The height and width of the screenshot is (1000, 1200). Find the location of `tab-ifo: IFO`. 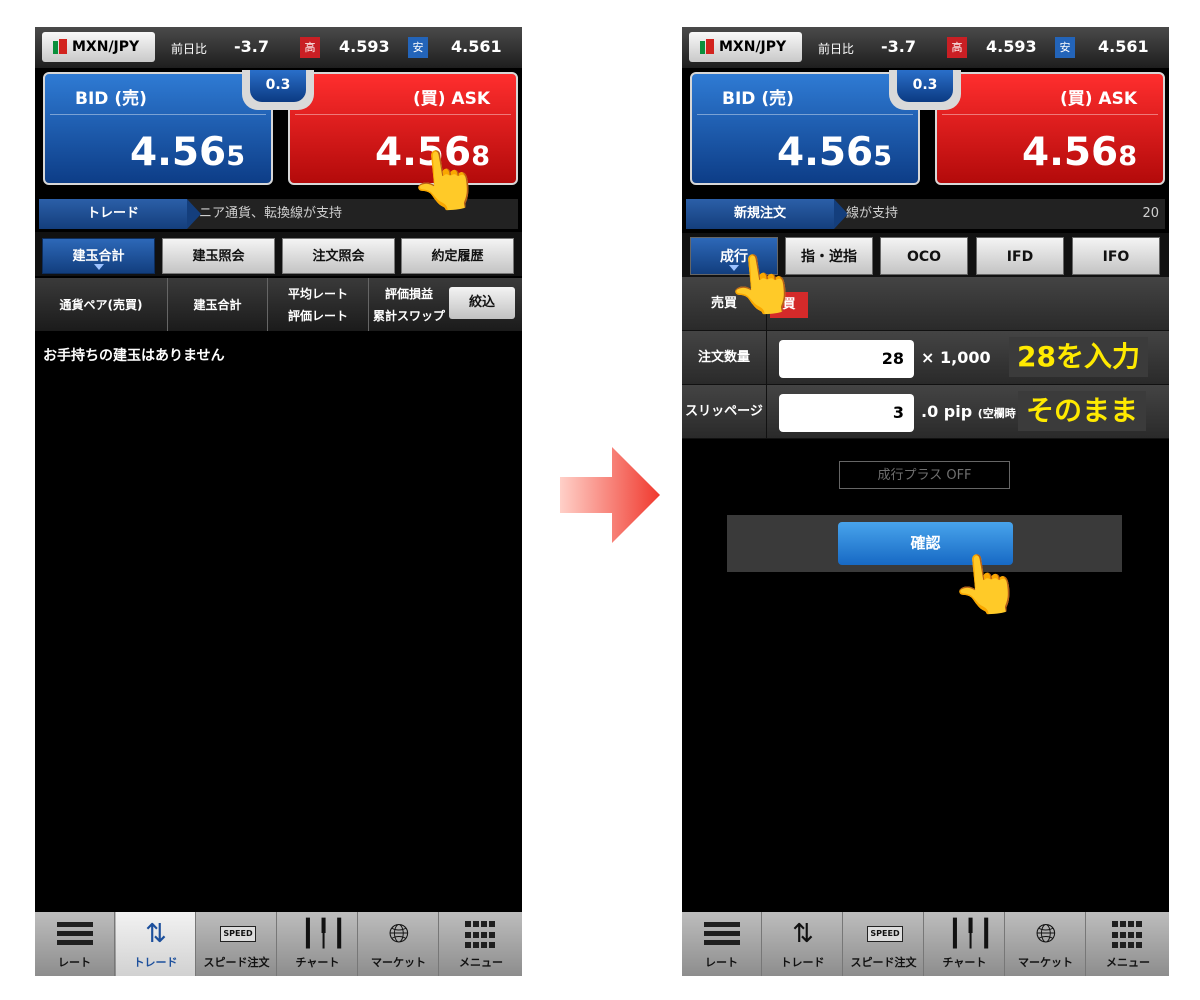

tab-ifo: IFO is located at coordinates (1116, 256).